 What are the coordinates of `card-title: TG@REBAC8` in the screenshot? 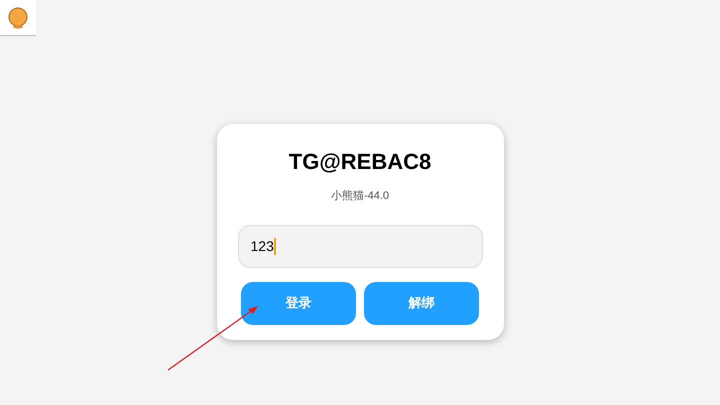 It's located at (360, 162).